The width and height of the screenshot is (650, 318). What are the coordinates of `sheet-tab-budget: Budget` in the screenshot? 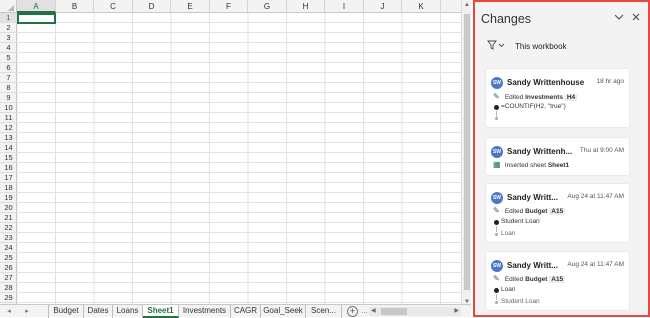 It's located at (66, 311).